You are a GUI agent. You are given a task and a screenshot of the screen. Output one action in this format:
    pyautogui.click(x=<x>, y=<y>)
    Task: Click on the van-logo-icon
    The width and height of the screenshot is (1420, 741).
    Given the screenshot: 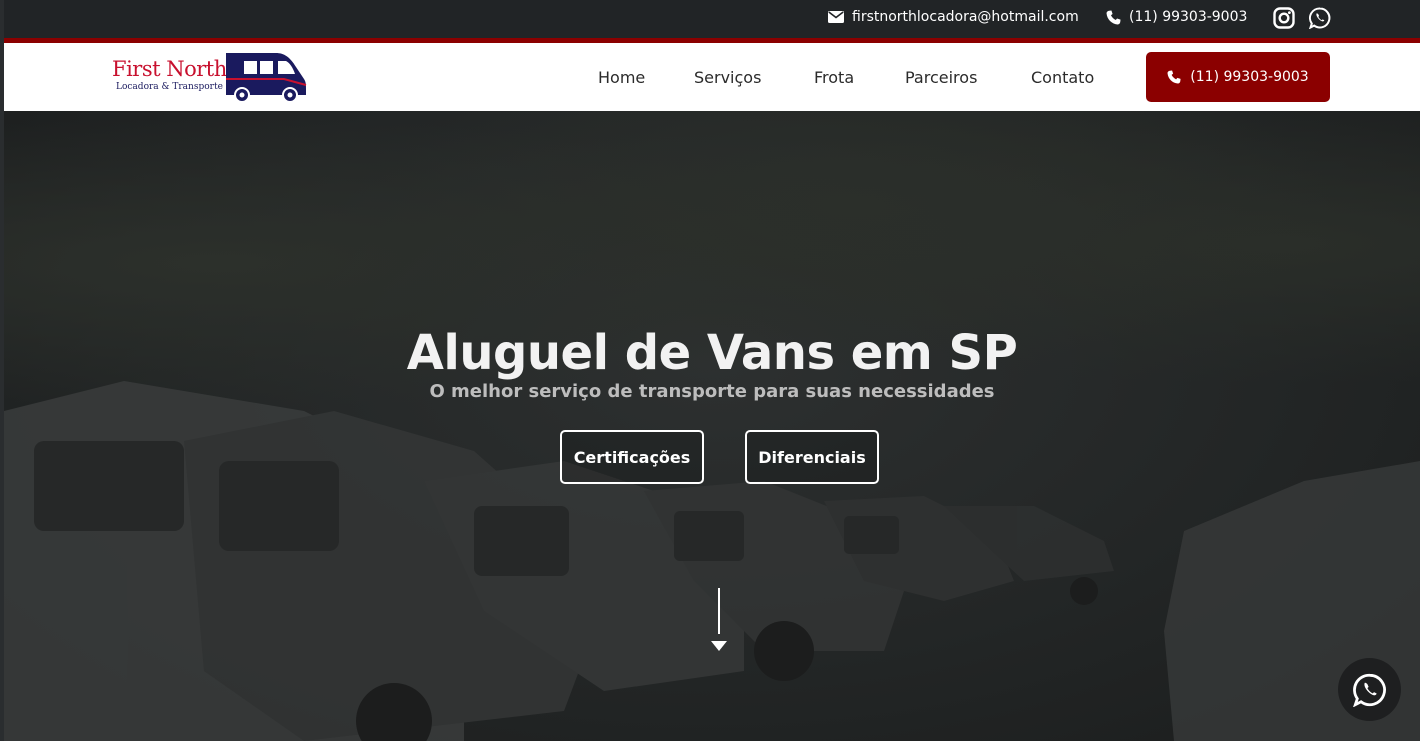 What is the action you would take?
    pyautogui.click(x=266, y=78)
    